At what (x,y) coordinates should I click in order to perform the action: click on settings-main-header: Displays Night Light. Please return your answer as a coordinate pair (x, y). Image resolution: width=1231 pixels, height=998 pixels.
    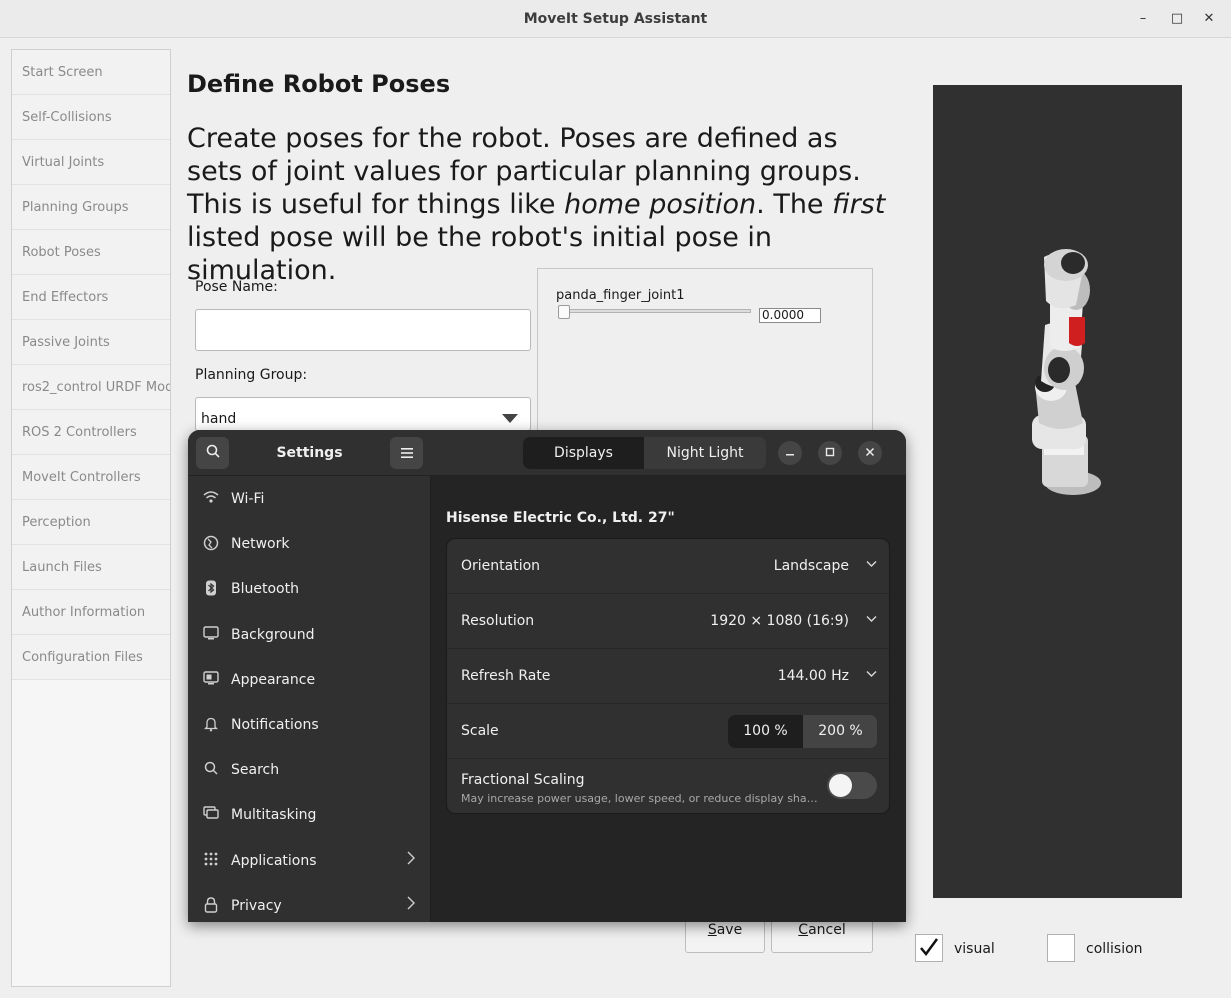
    Looking at the image, I should click on (668, 453).